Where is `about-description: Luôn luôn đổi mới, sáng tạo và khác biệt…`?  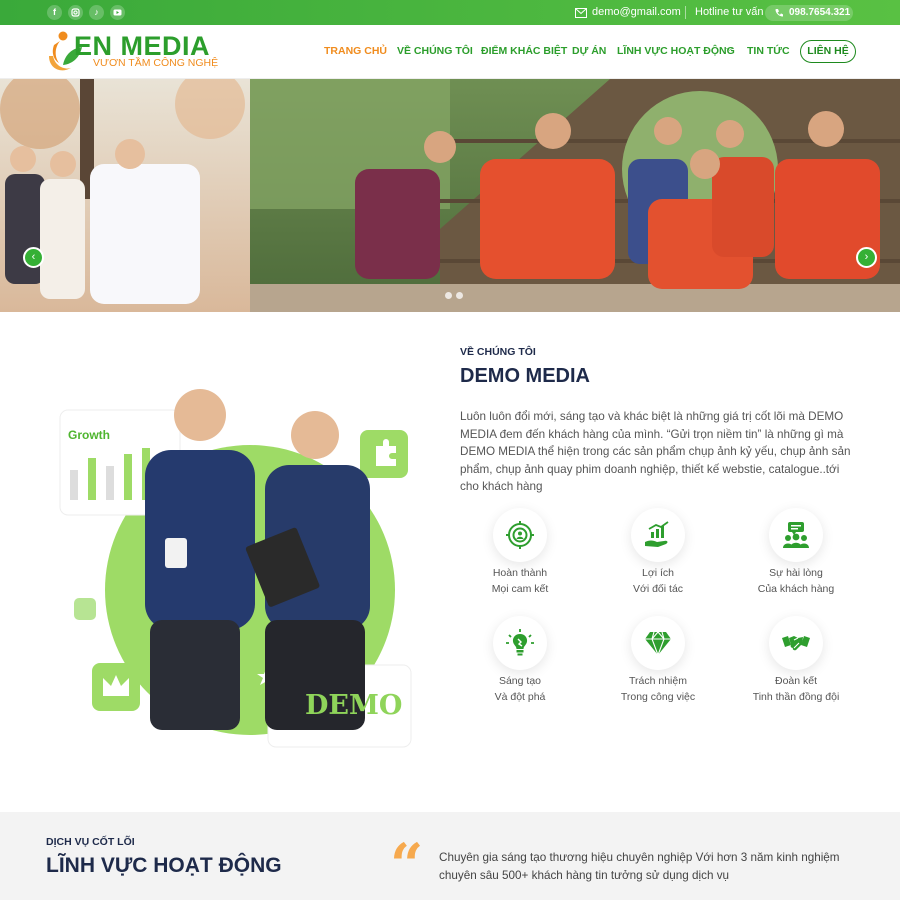 about-description: Luôn luôn đổi mới, sáng tạo và khác biệt… is located at coordinates (655, 452).